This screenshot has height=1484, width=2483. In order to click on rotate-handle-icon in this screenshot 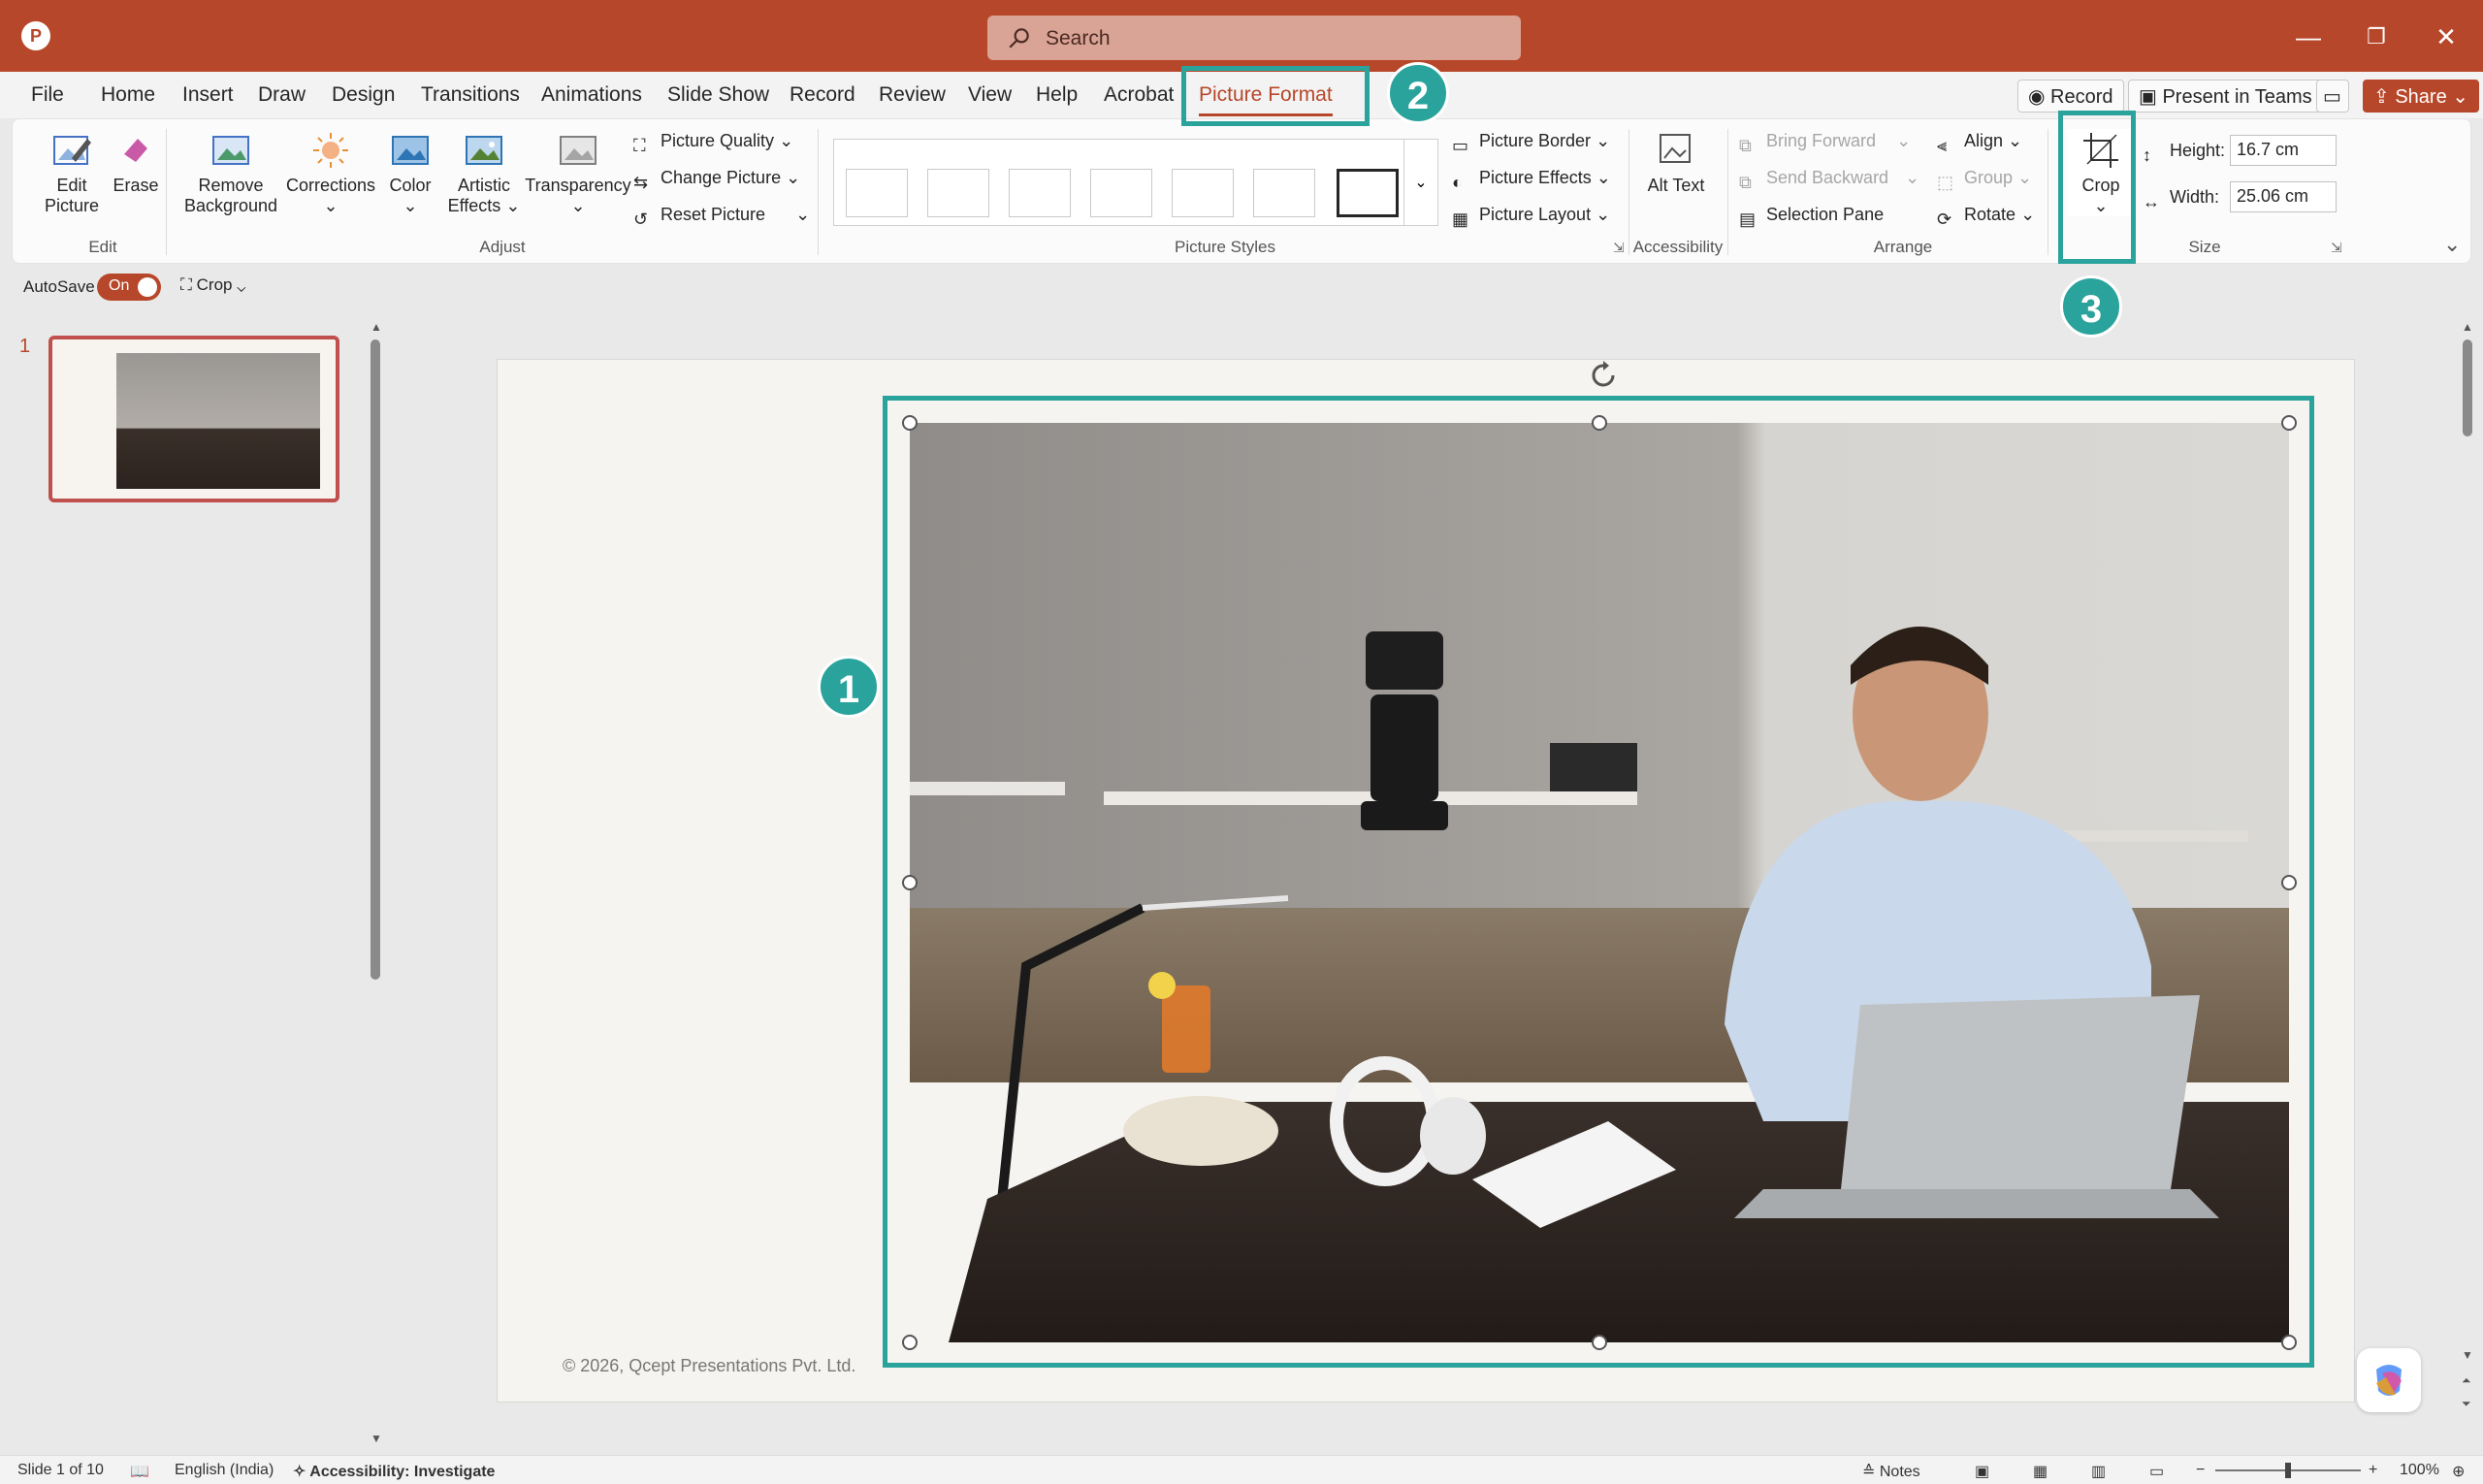, I will do `click(1604, 375)`.